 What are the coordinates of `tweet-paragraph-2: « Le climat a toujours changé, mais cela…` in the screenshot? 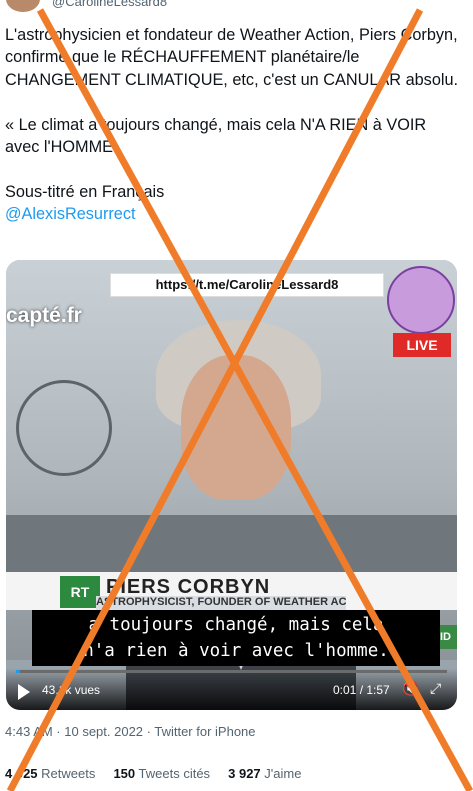 It's located at (218, 136).